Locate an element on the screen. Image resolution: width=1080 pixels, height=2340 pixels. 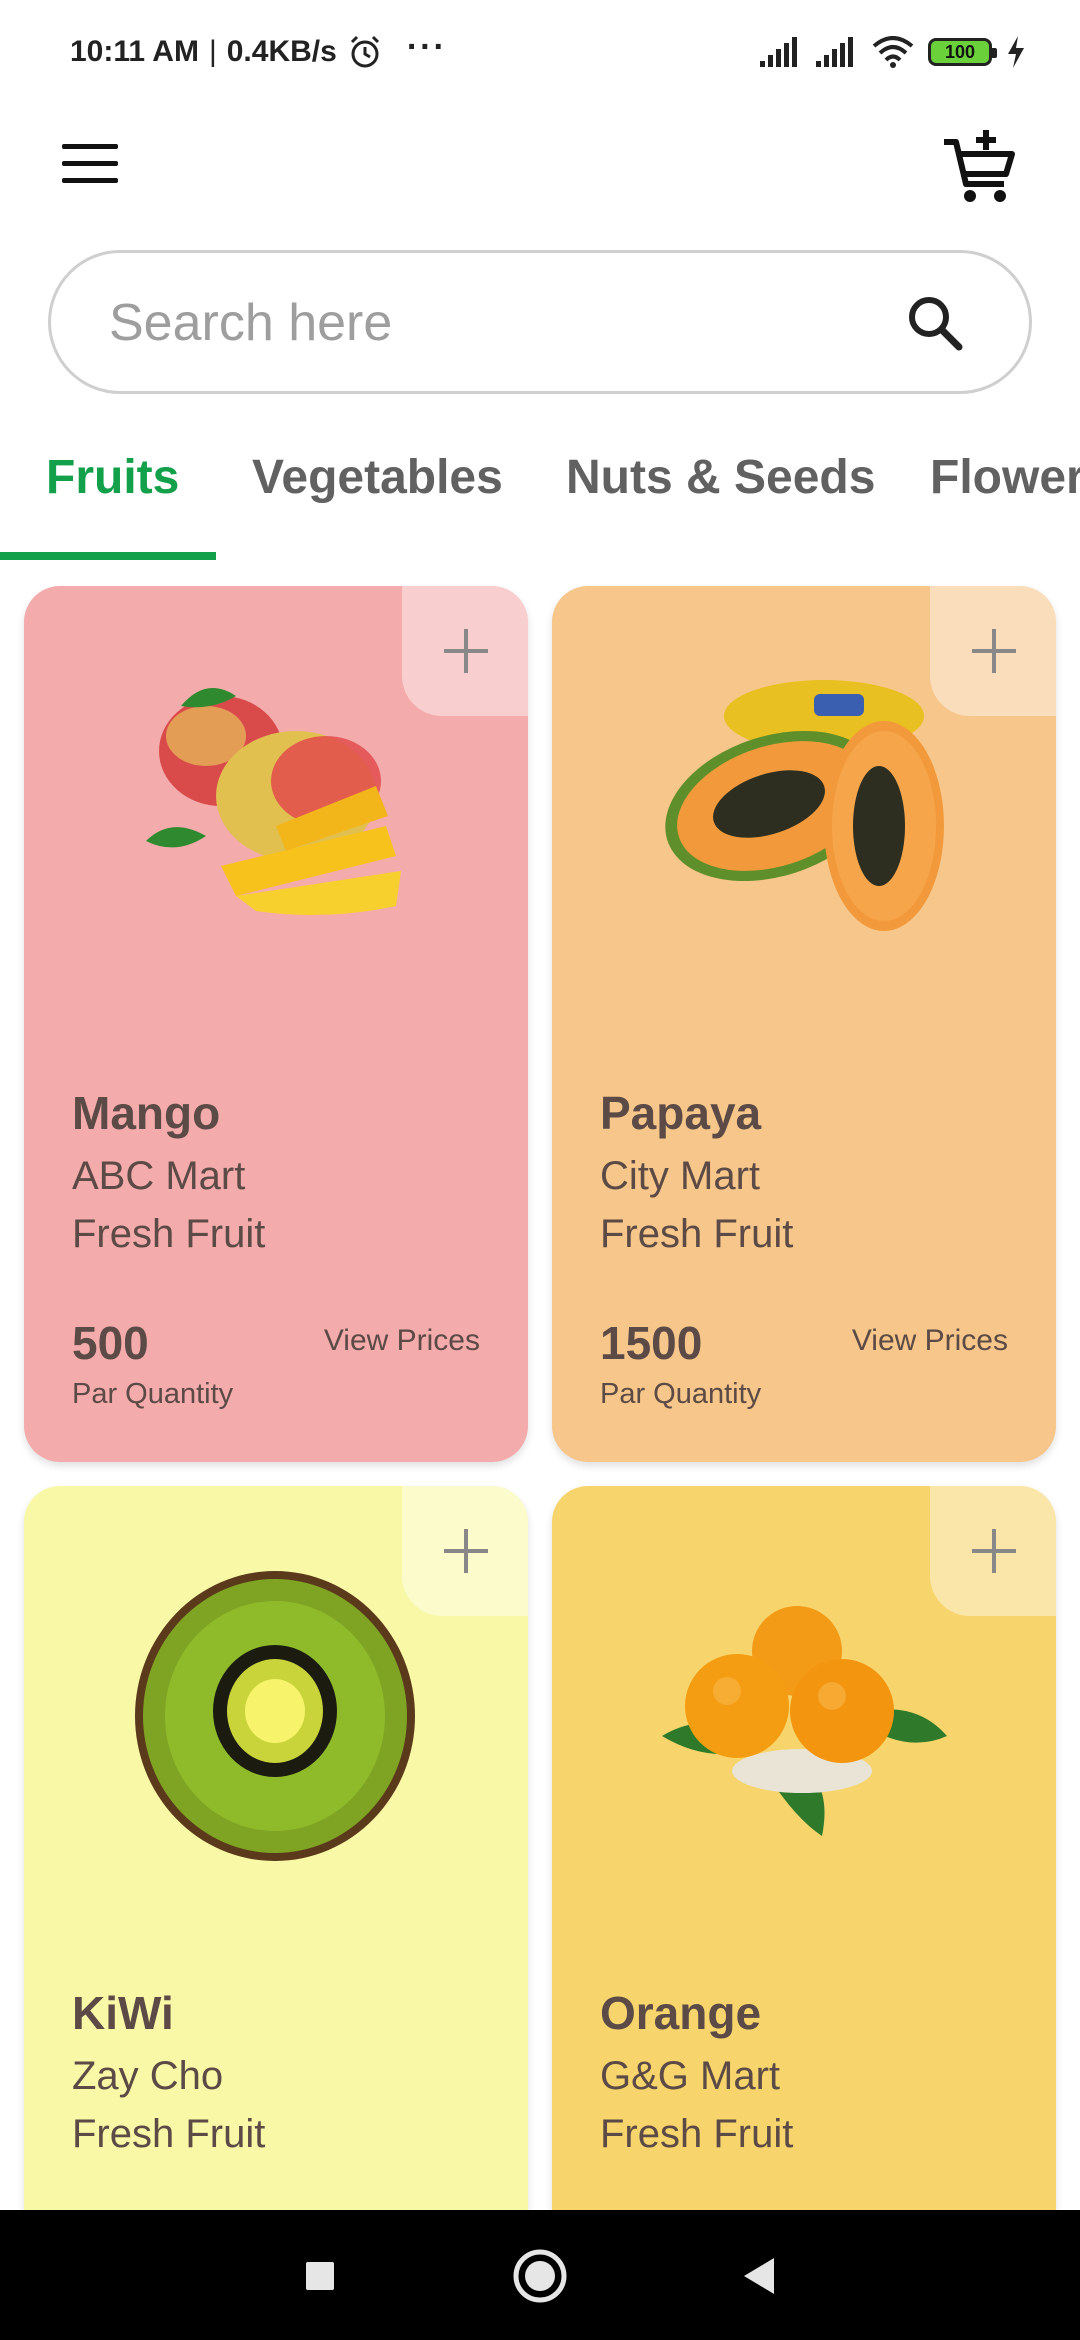
status-right: 100 is located at coordinates (893, 52).